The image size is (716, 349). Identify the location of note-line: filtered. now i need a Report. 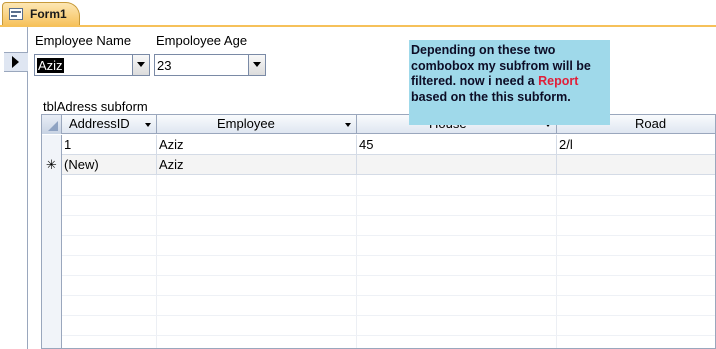
(509, 82).